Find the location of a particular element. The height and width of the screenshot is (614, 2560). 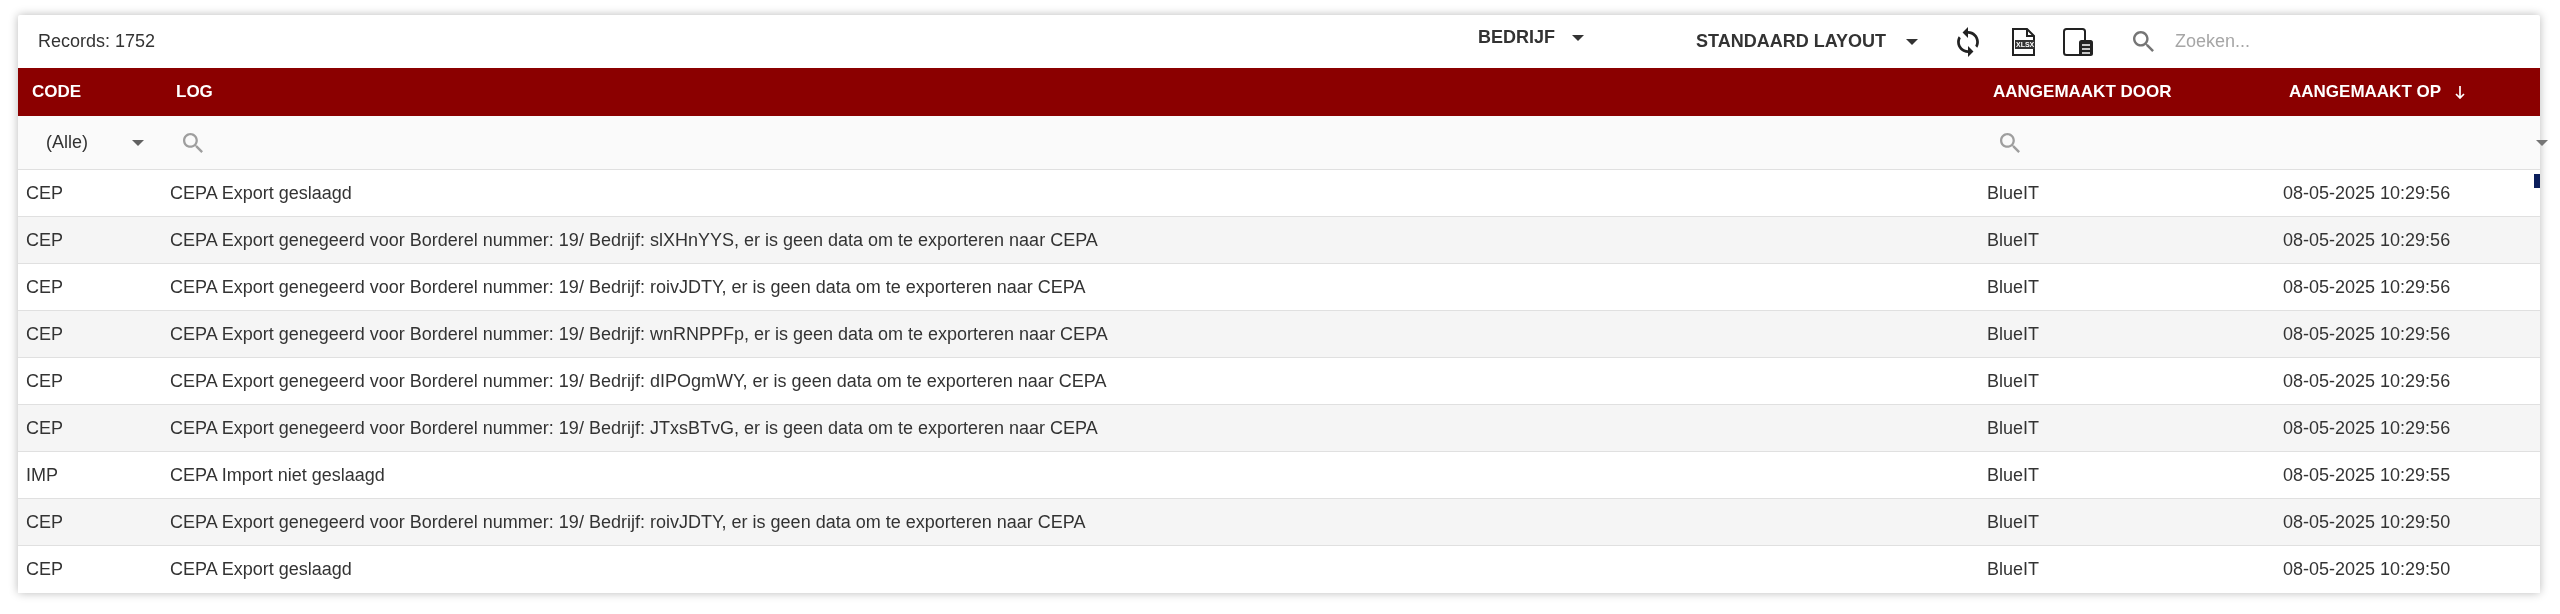

code-cell-text: IMP is located at coordinates (42, 475).